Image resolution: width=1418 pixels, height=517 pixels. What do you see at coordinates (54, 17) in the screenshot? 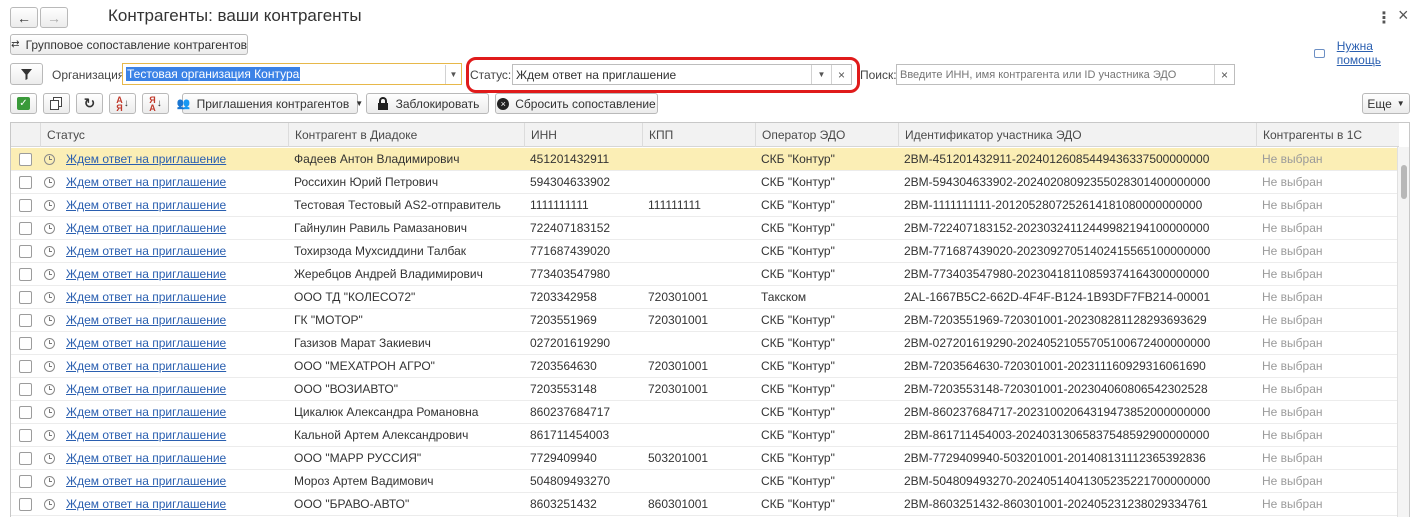
I see `forward-button: →` at bounding box center [54, 17].